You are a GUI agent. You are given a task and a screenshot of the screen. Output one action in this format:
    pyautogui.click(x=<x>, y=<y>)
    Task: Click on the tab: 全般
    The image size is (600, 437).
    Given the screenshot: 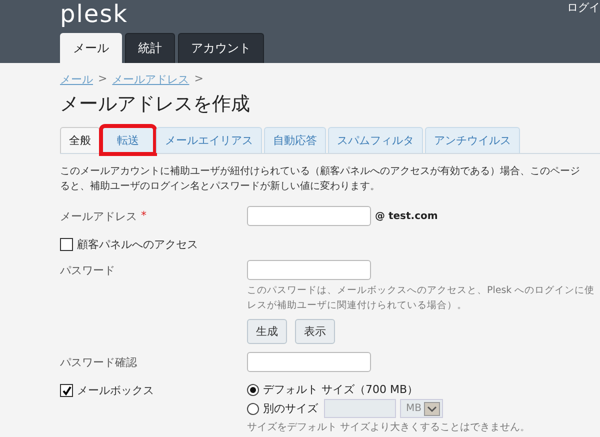 What is the action you would take?
    pyautogui.click(x=80, y=140)
    